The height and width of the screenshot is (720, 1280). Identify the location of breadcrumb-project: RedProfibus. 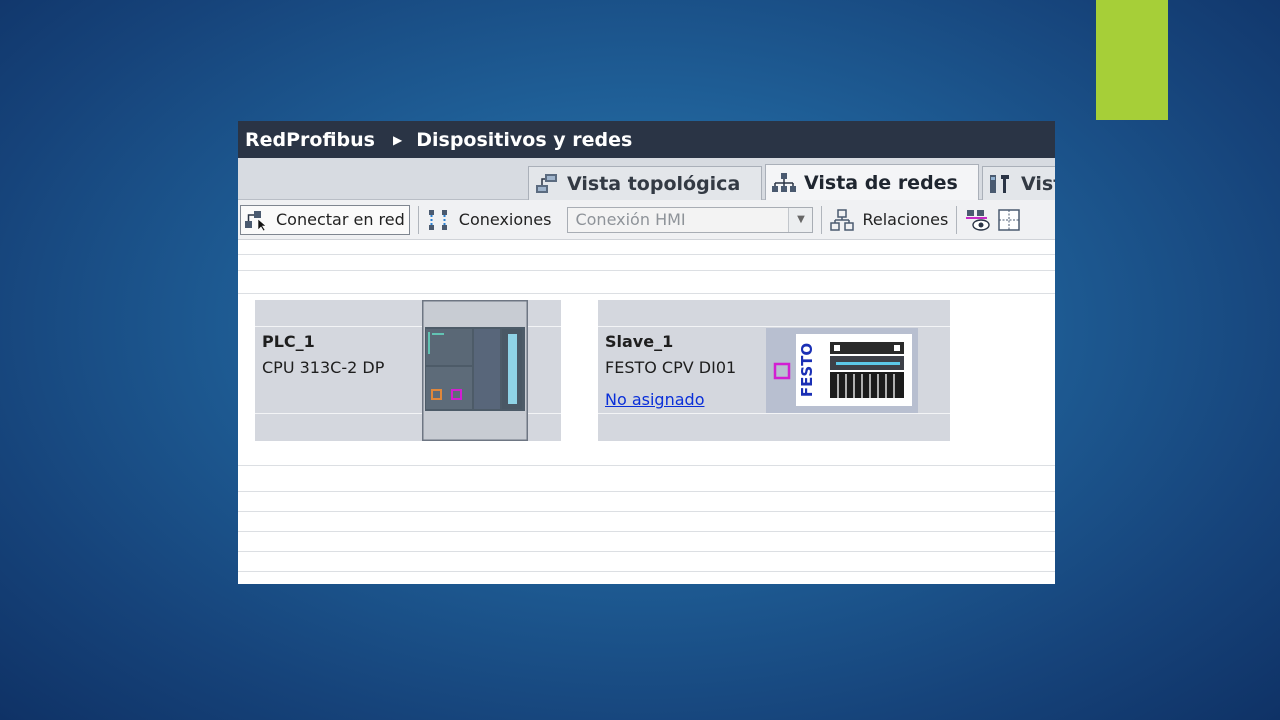
(310, 140).